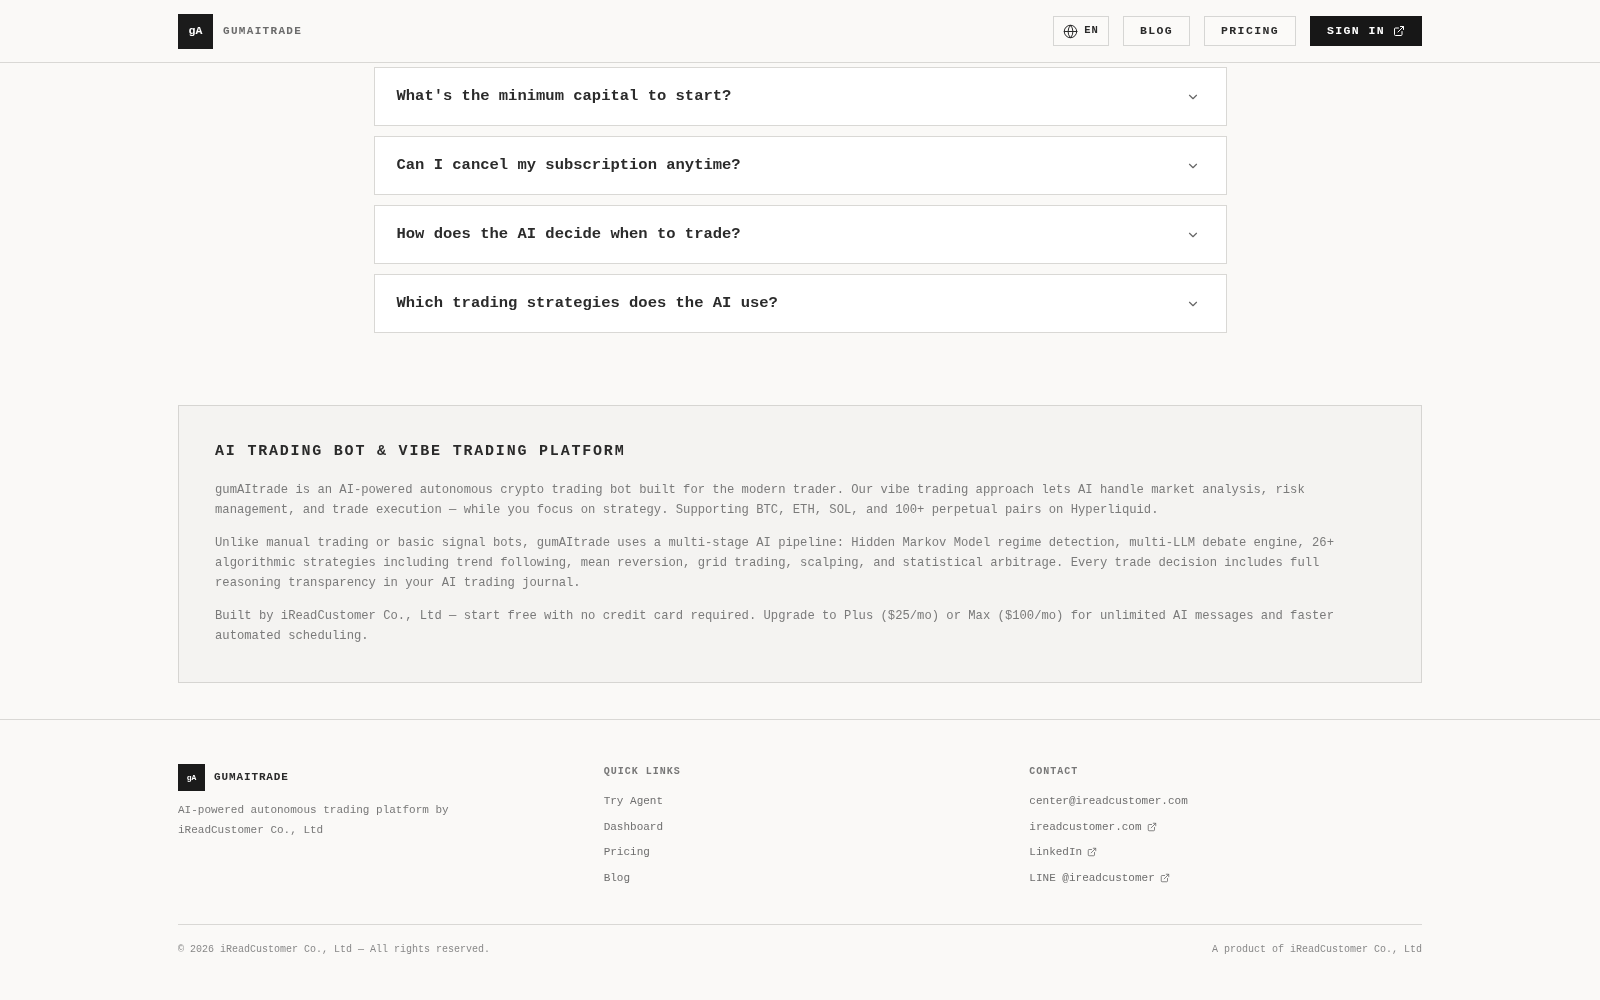 The image size is (1600, 1000). Describe the element at coordinates (1156, 31) in the screenshot. I see `nav-button: BLOG` at that location.